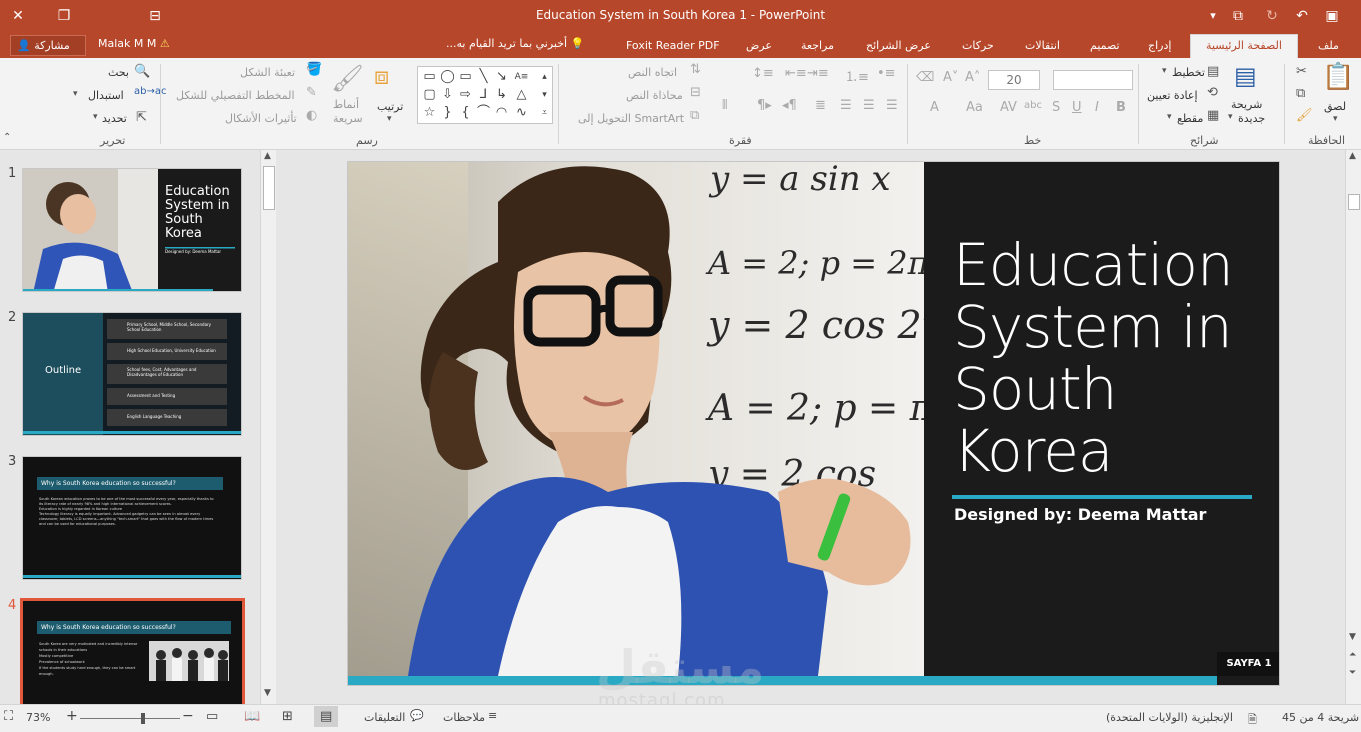 The height and width of the screenshot is (732, 1361). What do you see at coordinates (631, 118) in the screenshot?
I see `smartart-button: التحويل إلى SmartArt` at bounding box center [631, 118].